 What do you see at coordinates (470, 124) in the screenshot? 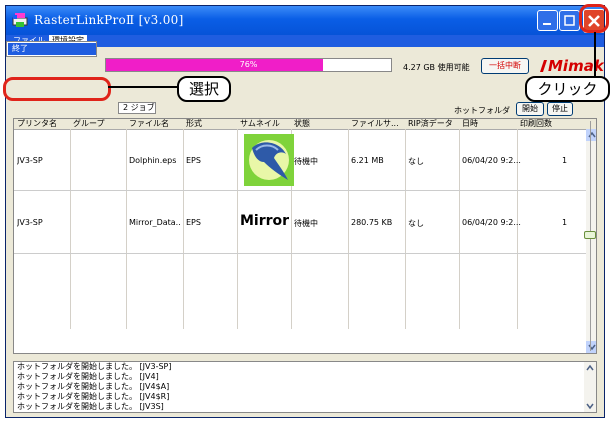
I see `col-date: 日時` at bounding box center [470, 124].